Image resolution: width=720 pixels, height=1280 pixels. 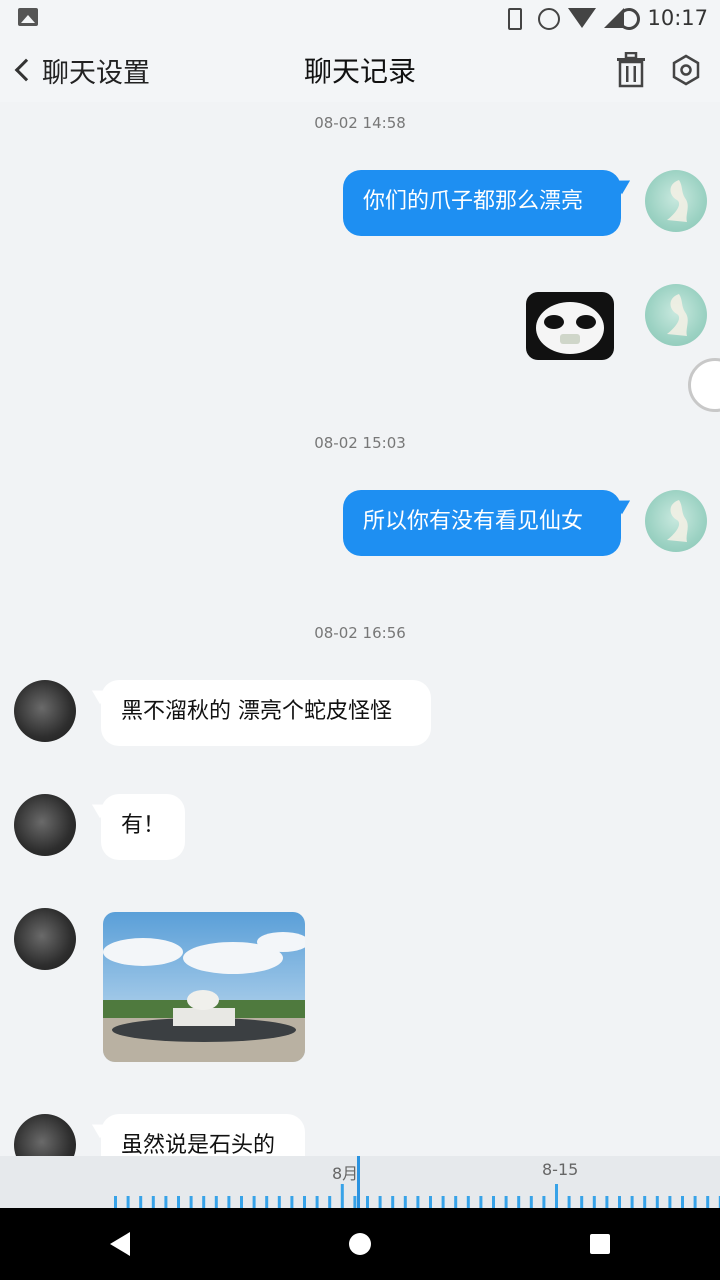 What do you see at coordinates (549, 19) in the screenshot?
I see `alarm-icon` at bounding box center [549, 19].